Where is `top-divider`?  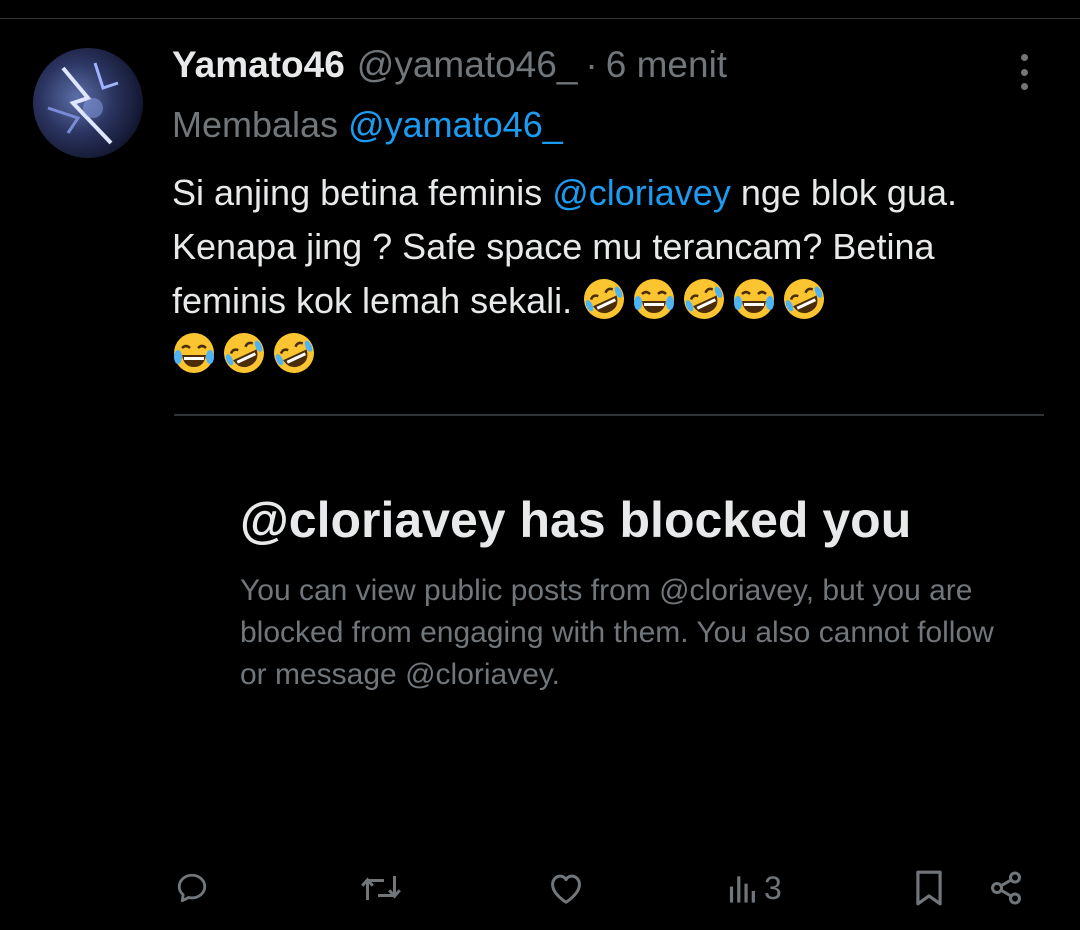 top-divider is located at coordinates (540, 18).